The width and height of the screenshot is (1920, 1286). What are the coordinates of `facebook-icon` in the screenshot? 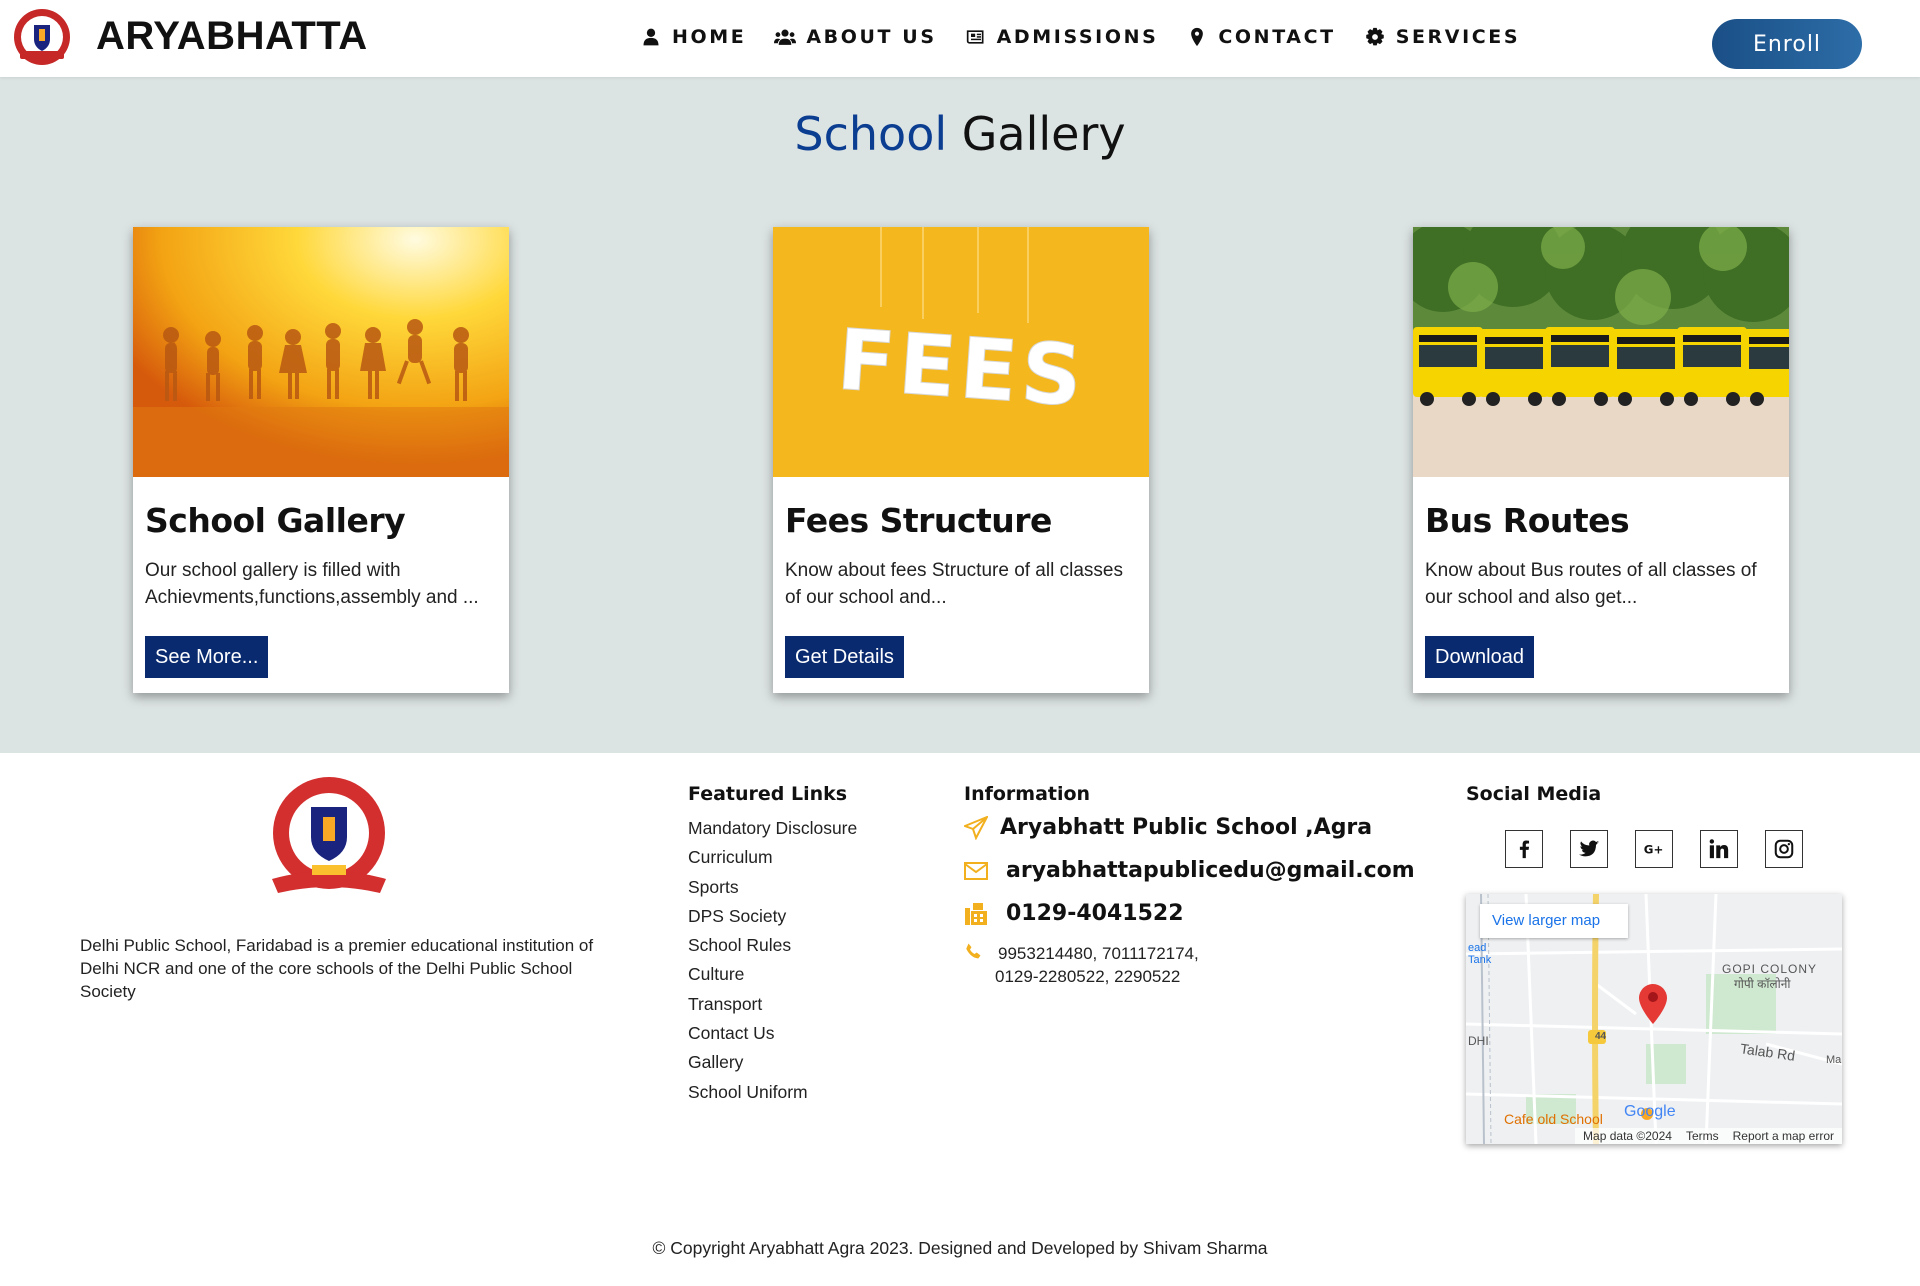 It's located at (1524, 849).